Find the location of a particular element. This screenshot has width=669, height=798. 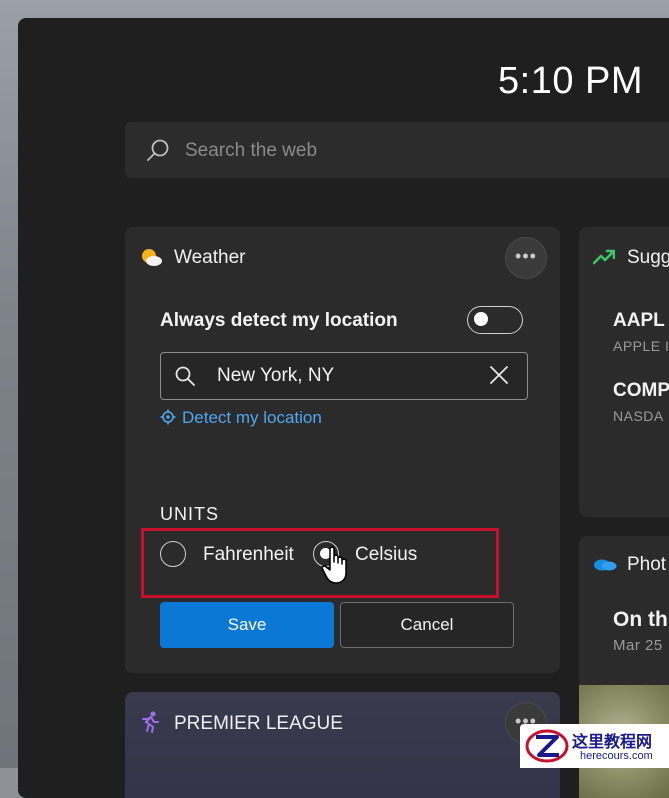

runner-icon is located at coordinates (150, 722).